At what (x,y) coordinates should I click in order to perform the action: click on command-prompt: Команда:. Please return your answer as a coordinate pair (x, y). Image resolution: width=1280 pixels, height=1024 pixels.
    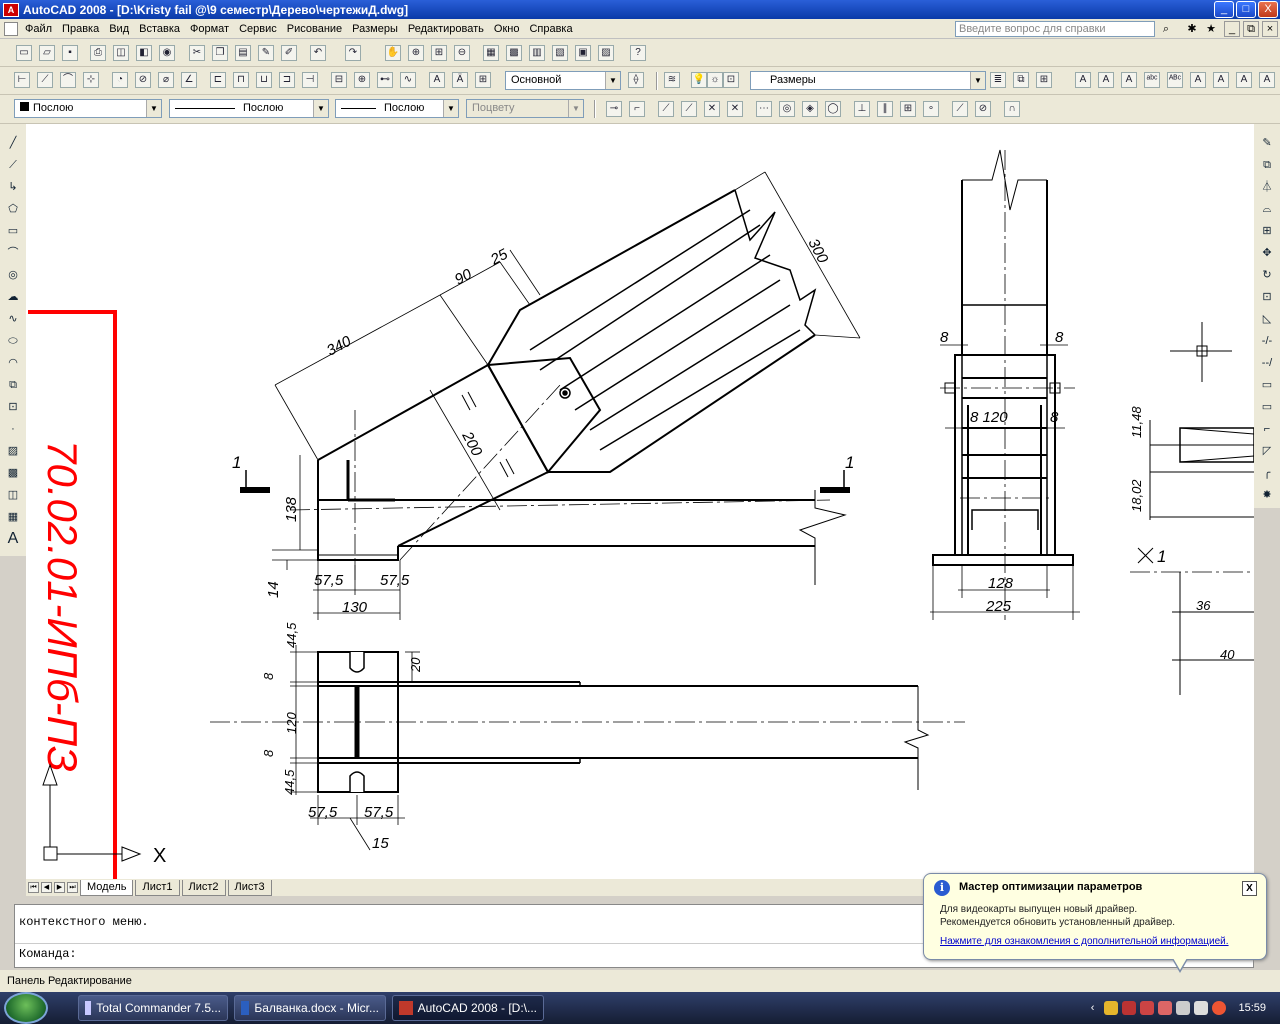
    Looking at the image, I should click on (48, 954).